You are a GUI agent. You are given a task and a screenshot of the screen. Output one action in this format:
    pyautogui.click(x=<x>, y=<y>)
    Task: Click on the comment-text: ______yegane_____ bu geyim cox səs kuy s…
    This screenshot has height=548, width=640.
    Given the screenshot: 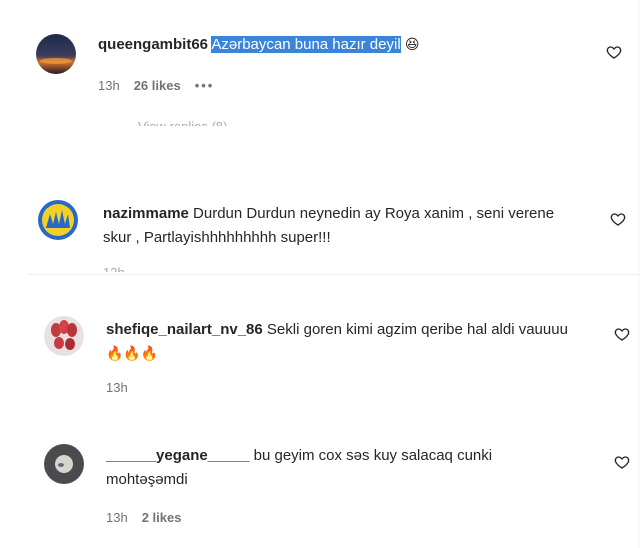 What is the action you would take?
    pyautogui.click(x=341, y=468)
    